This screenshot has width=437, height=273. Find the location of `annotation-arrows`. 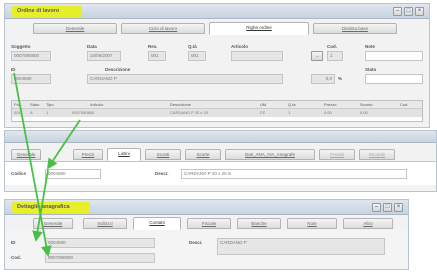

annotation-arrows is located at coordinates (47, 164).